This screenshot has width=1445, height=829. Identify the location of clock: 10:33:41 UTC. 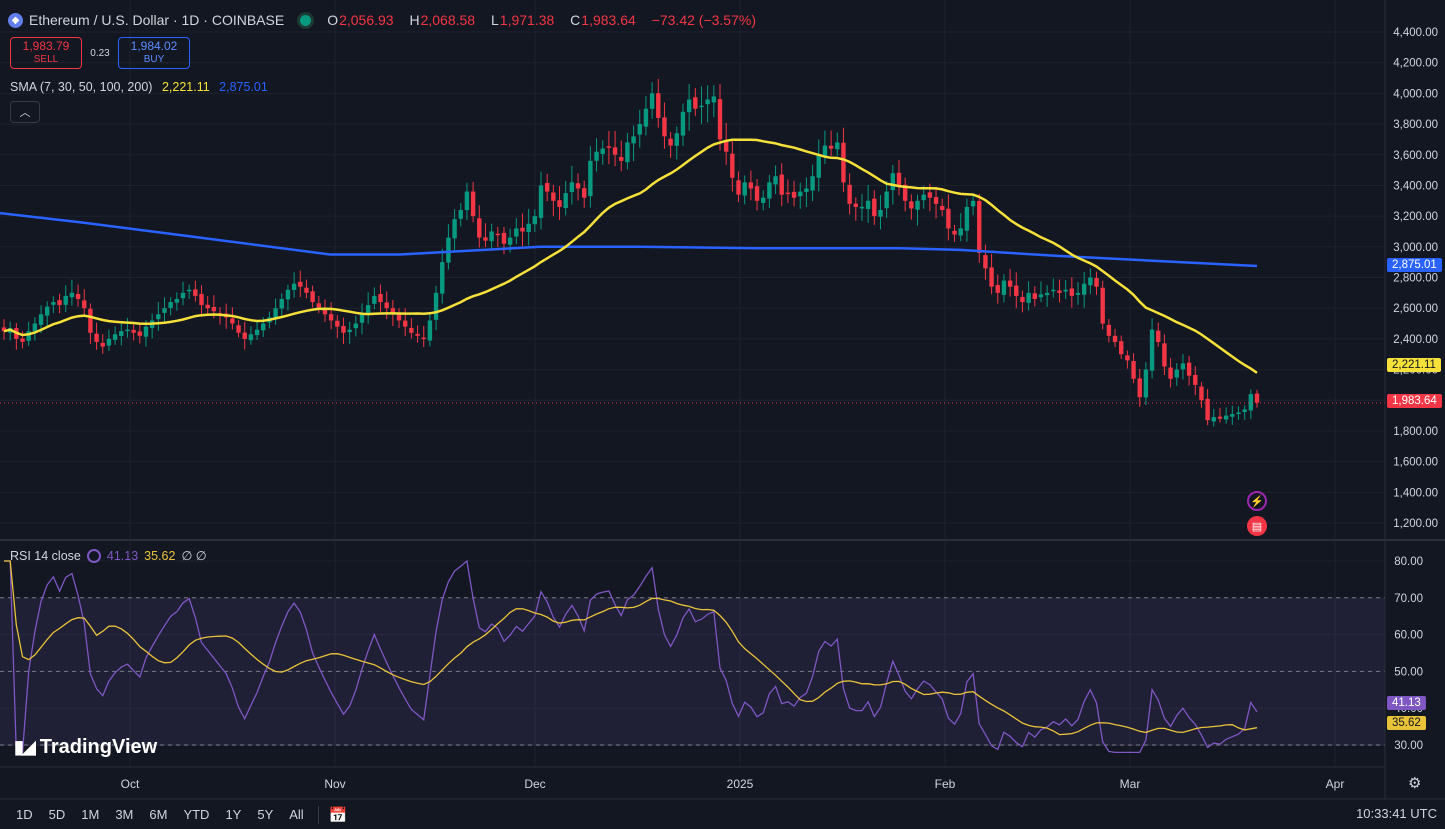
(1396, 813).